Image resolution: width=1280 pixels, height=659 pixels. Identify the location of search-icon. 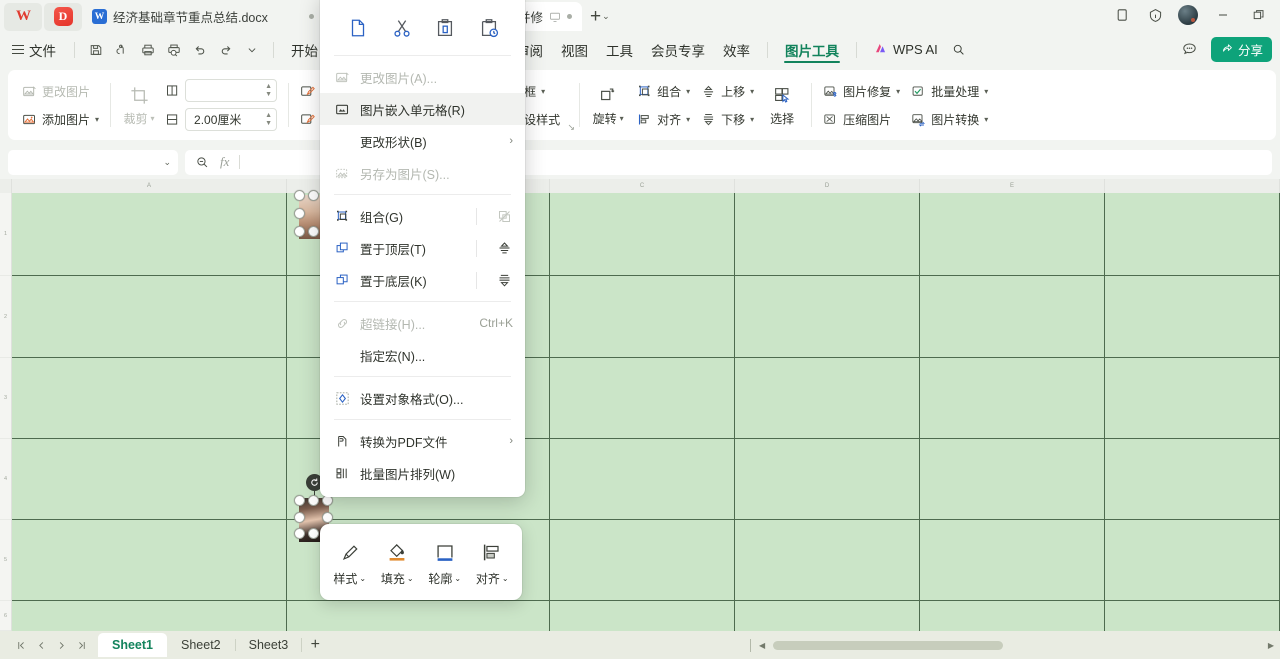
(959, 50).